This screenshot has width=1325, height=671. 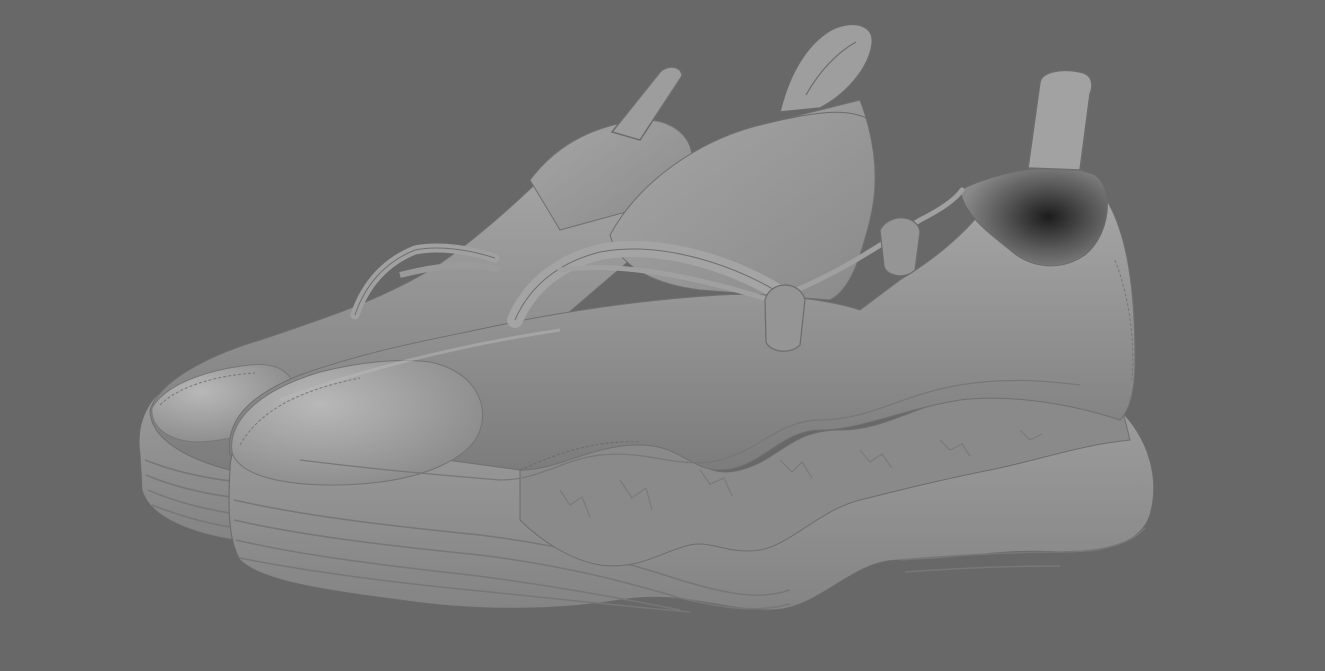 What do you see at coordinates (826, 68) in the screenshot?
I see `front-shoe-tongue-pull-tab` at bounding box center [826, 68].